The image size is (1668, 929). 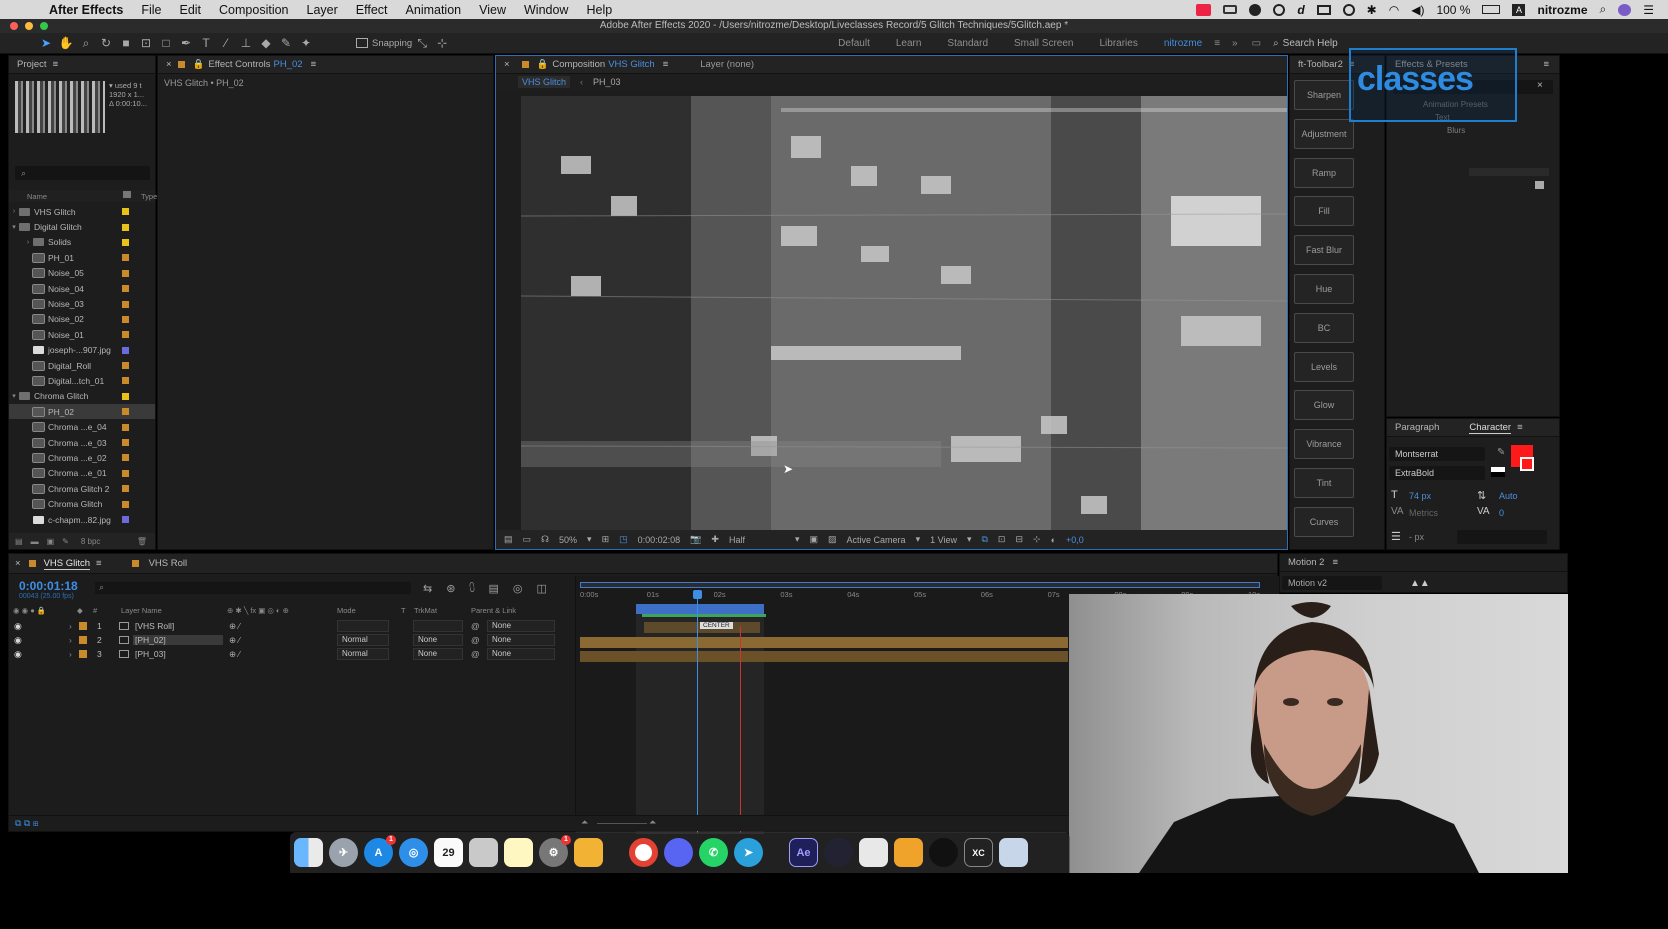 What do you see at coordinates (438, 626) in the screenshot?
I see `track-matte-dropdown` at bounding box center [438, 626].